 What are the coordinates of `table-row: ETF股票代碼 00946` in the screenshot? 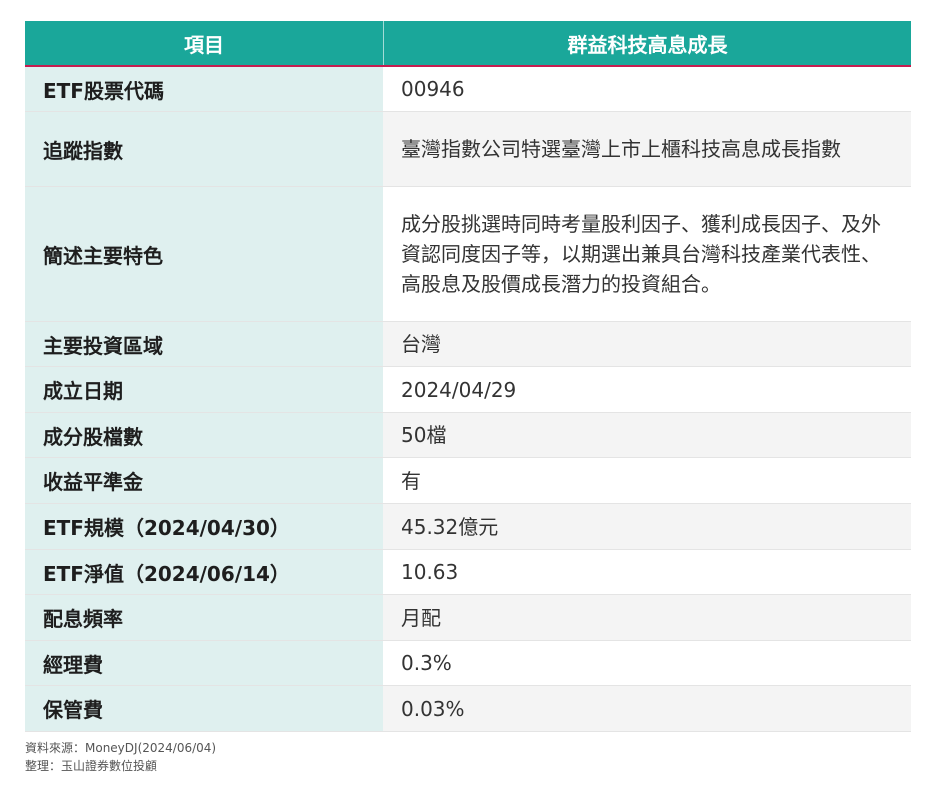 It's located at (468, 89).